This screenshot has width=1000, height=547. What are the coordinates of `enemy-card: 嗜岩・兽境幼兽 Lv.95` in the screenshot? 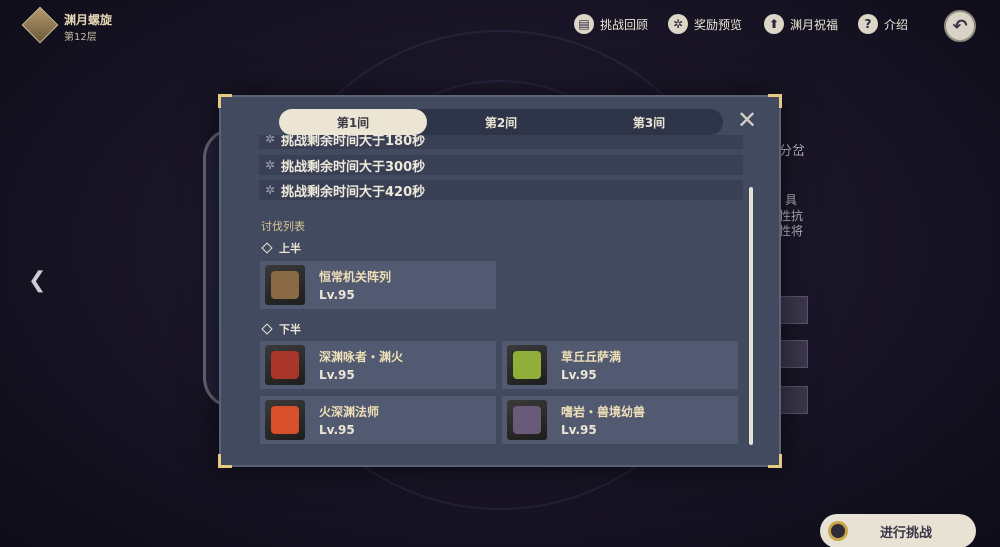 It's located at (620, 420).